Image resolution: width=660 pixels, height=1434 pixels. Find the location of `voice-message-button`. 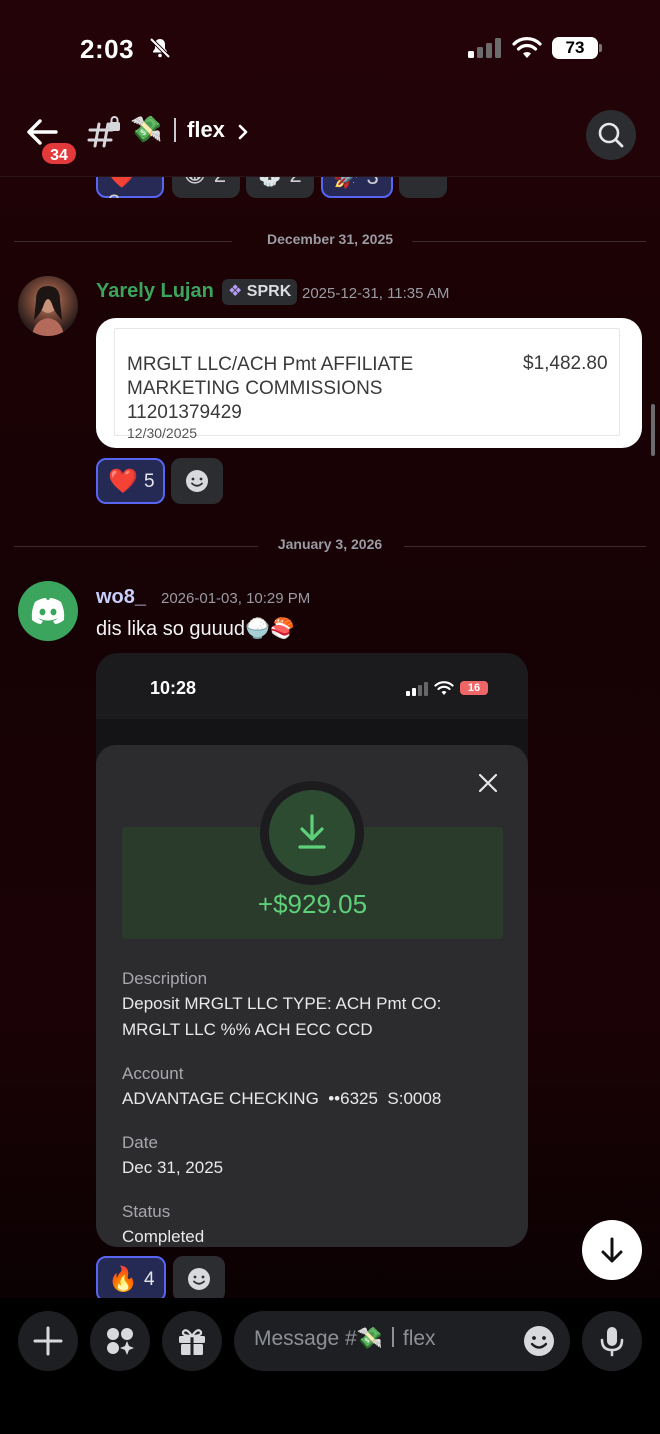

voice-message-button is located at coordinates (612, 1341).